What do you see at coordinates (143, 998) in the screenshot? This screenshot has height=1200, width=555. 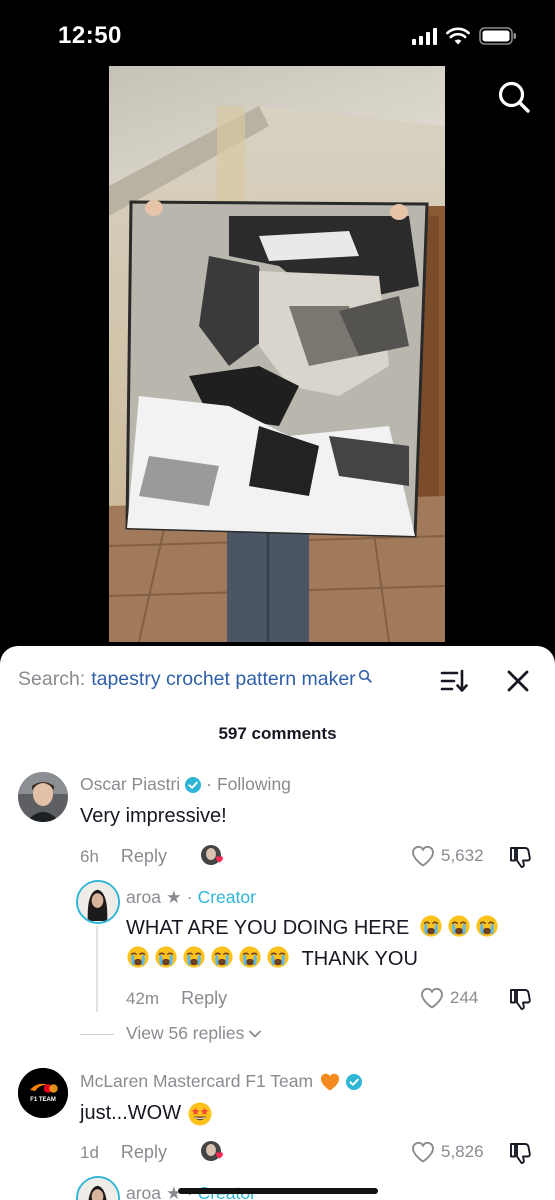 I see `reply-time: 42m` at bounding box center [143, 998].